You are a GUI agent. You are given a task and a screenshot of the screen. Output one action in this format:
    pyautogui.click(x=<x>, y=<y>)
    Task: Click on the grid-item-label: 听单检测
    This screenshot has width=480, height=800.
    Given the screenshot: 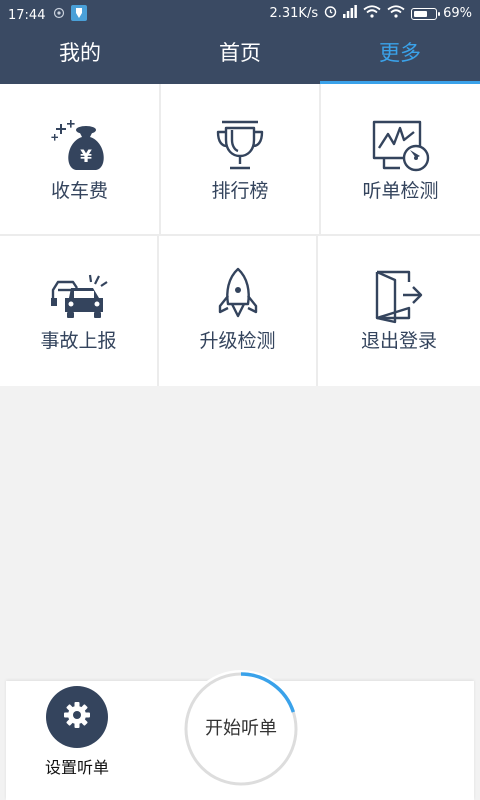 What is the action you would take?
    pyautogui.click(x=400, y=191)
    